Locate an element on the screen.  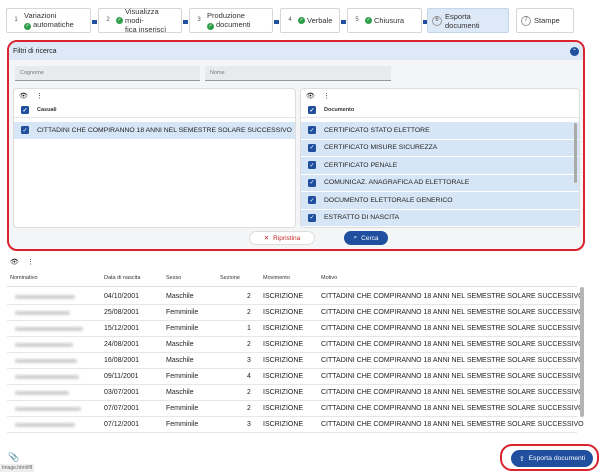
step-variazioni: 1 Variazioni ✓ automatiche is located at coordinates (48, 20).